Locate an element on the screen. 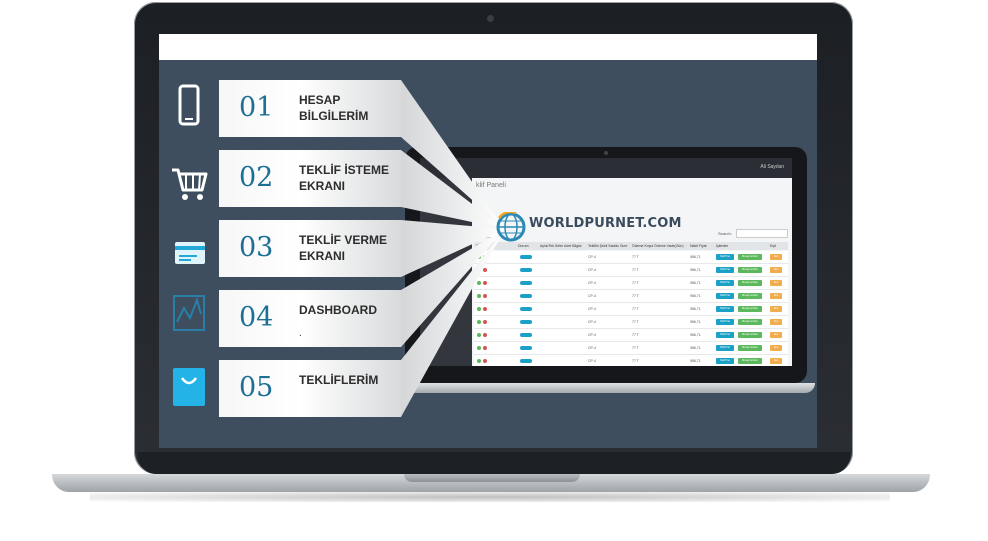 Image resolution: width=988 pixels, height=541 pixels. card-hesap-bilgilerim: 01 HESAP BİLGİLERİM is located at coordinates (310, 108).